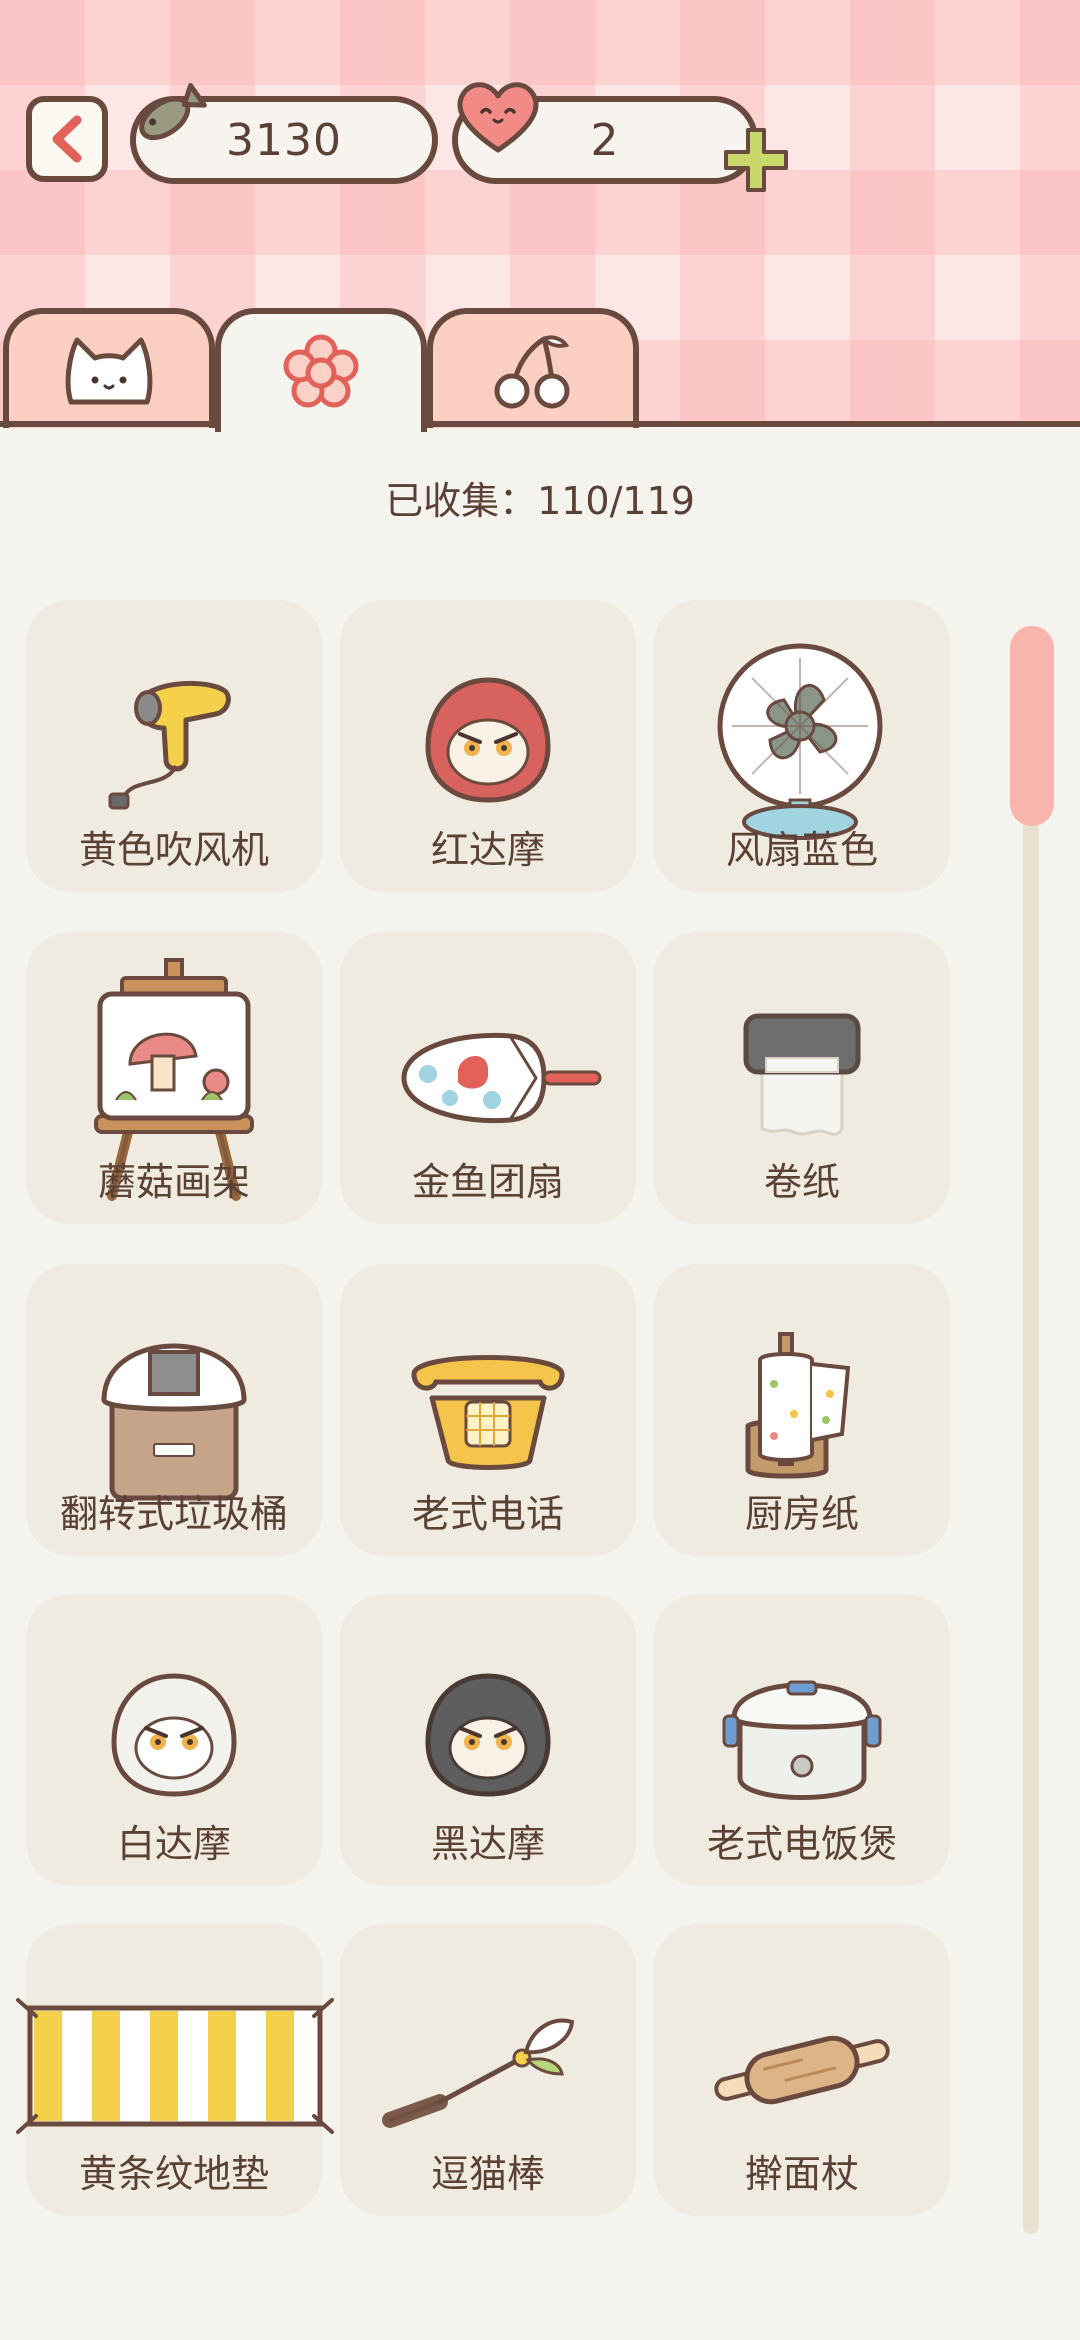 The image size is (1080, 2340). I want to click on cat-face-icon, so click(109, 371).